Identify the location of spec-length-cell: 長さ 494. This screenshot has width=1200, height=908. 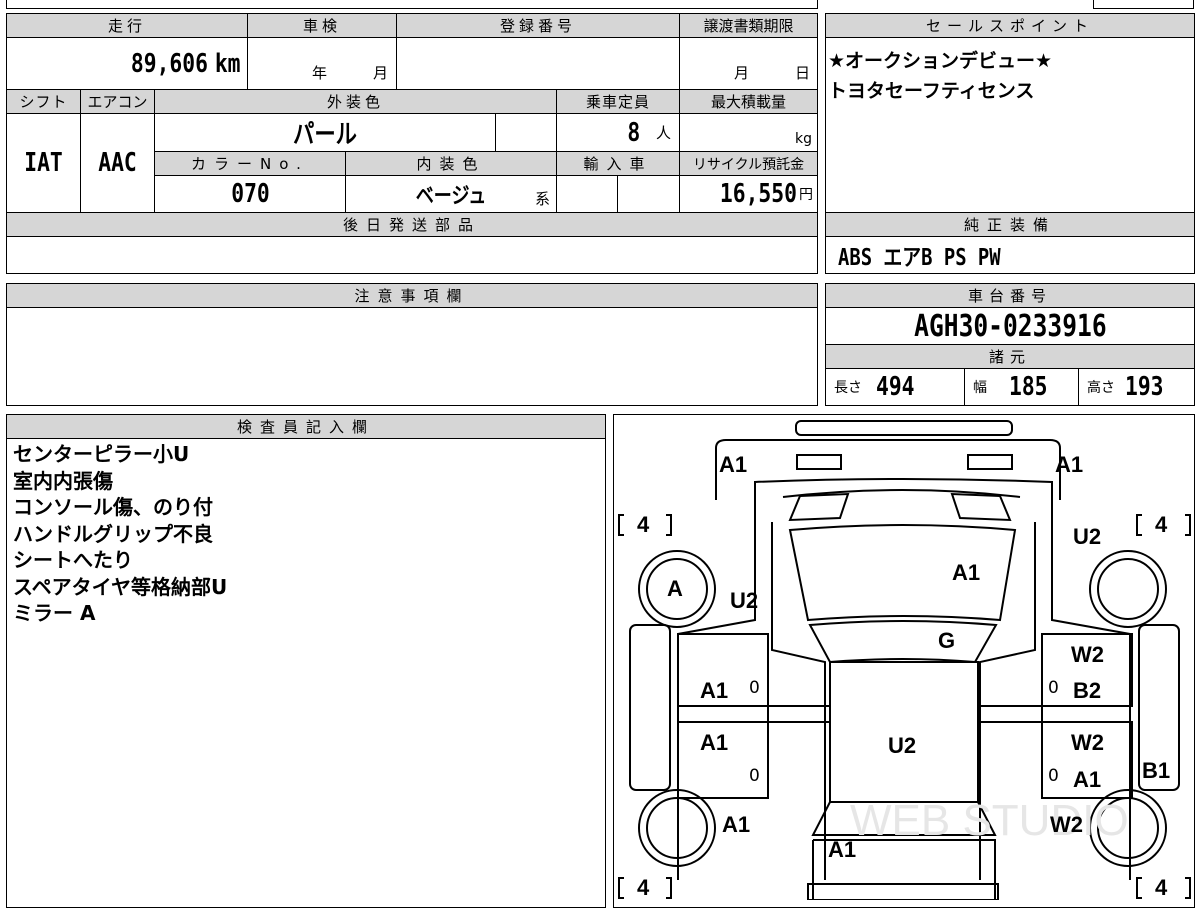
(895, 387).